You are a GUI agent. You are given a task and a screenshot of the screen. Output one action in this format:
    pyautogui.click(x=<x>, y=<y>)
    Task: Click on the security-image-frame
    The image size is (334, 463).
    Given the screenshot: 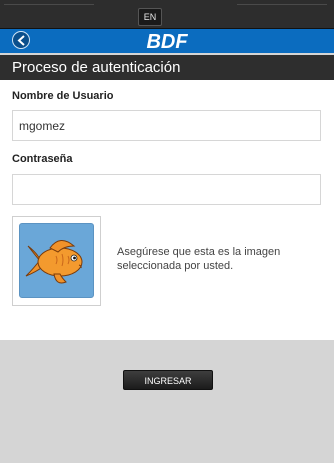 What is the action you would take?
    pyautogui.click(x=56, y=261)
    